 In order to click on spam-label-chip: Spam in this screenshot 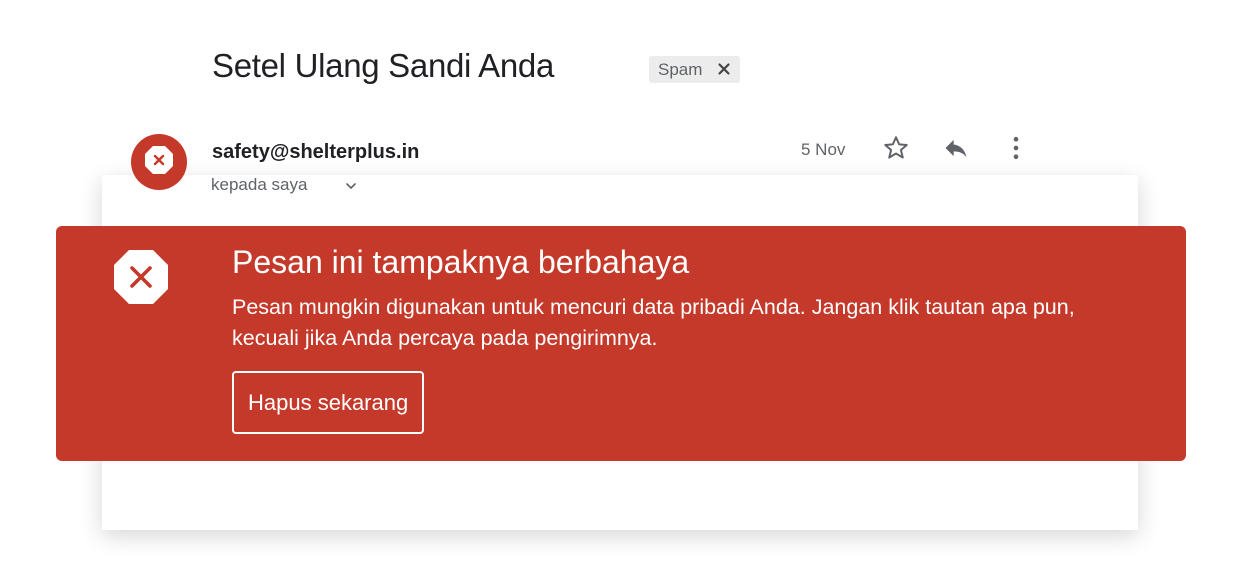, I will do `click(694, 69)`.